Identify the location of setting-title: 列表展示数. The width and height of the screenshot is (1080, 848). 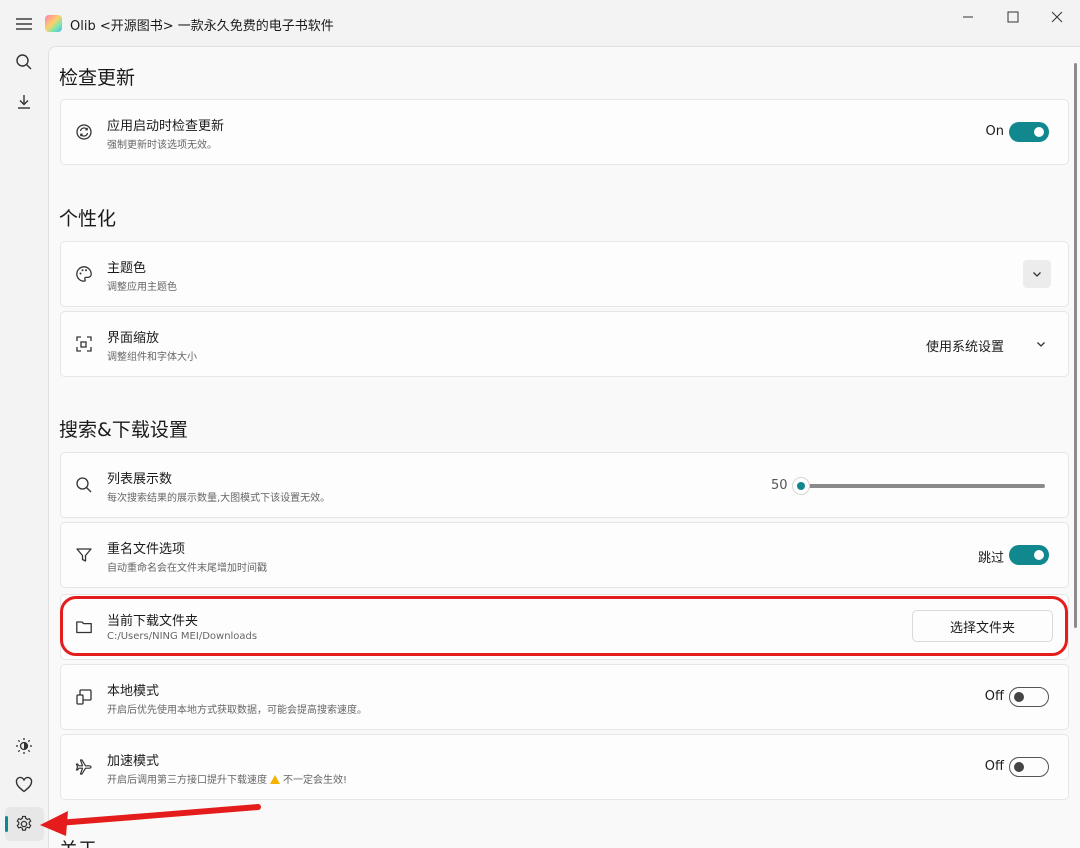
(140, 479).